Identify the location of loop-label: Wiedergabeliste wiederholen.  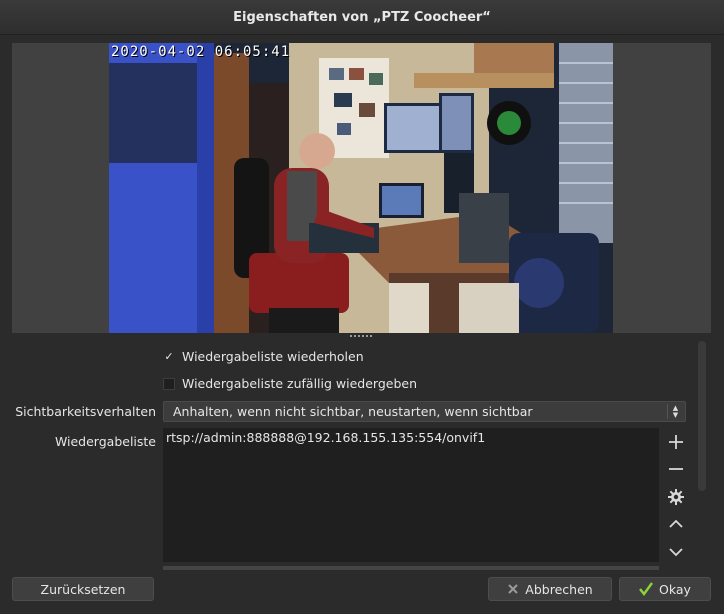
(273, 356).